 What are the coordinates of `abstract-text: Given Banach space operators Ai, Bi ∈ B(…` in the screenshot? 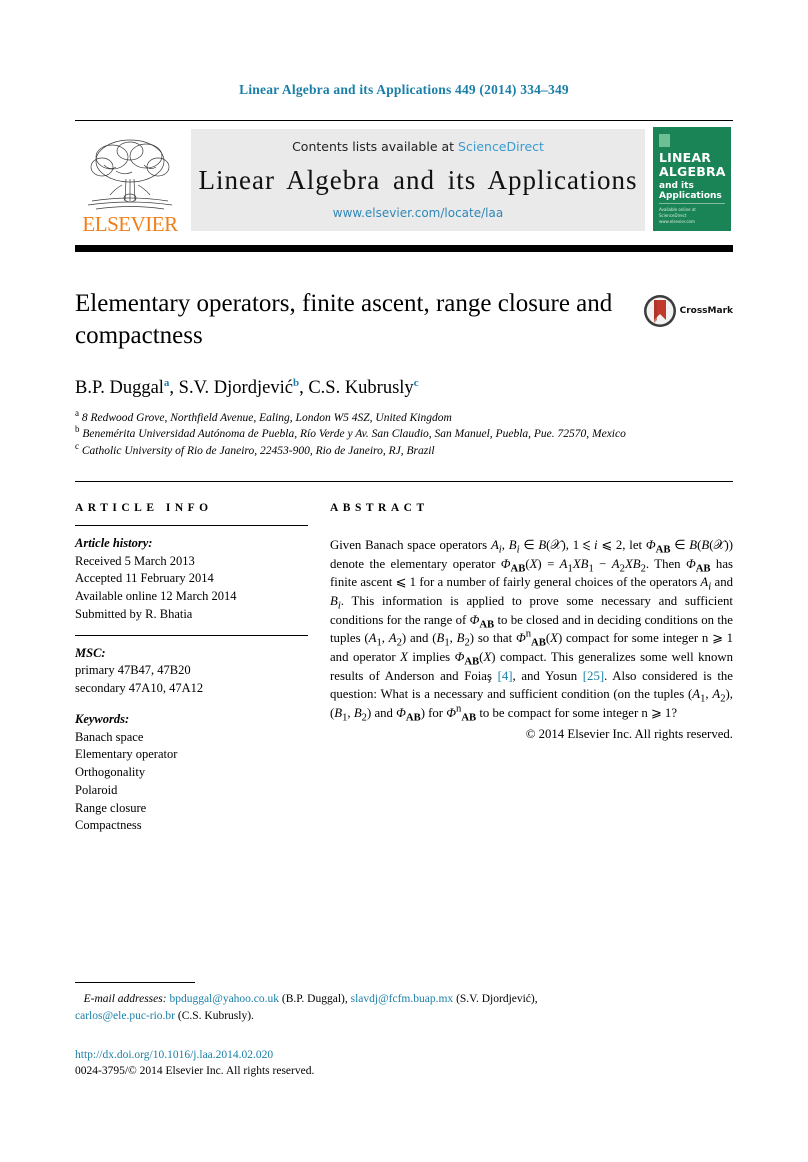 It's located at (531, 630).